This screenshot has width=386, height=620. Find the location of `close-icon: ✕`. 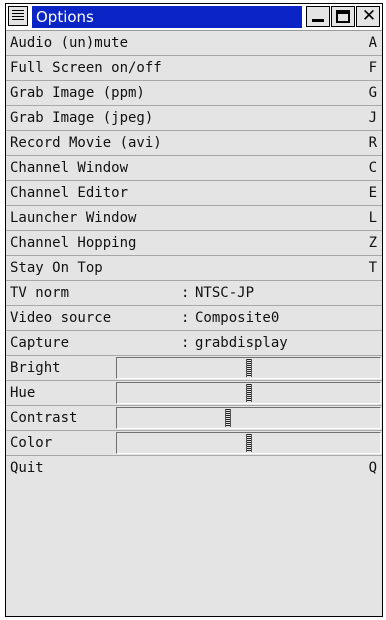

close-icon: ✕ is located at coordinates (369, 16).